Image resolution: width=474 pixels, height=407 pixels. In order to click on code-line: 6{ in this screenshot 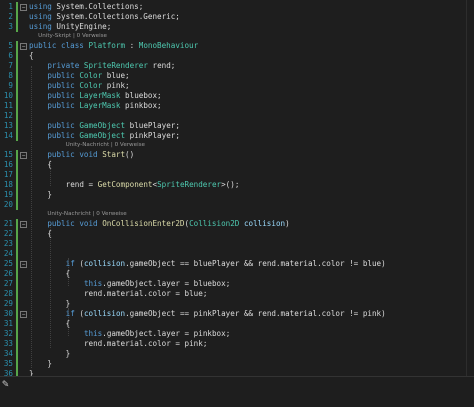, I will do `click(237, 56)`.